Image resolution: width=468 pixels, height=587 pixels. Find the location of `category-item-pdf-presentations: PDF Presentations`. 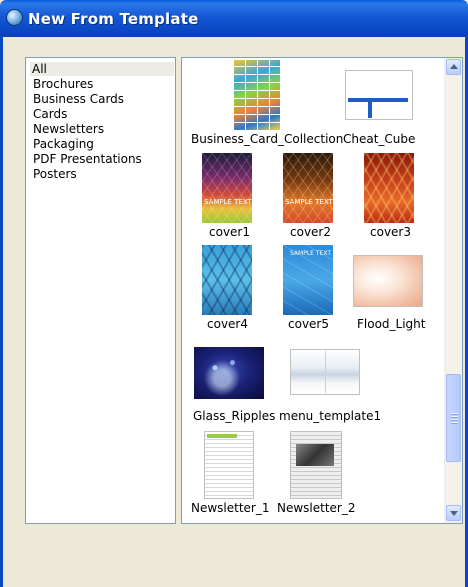

category-item-pdf-presentations: PDF Presentations is located at coordinates (87, 159).